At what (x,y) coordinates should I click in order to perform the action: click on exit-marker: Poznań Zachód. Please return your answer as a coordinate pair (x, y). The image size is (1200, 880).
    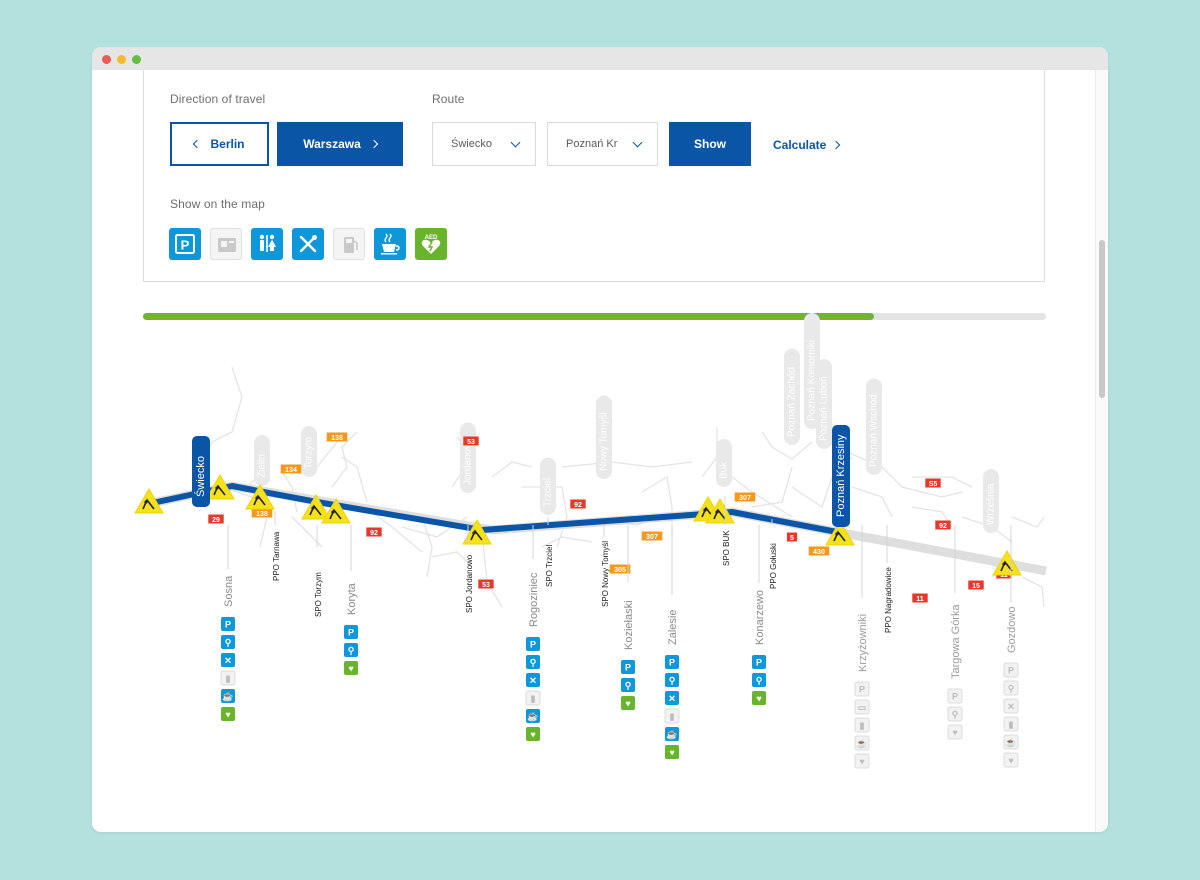
    Looking at the image, I should click on (792, 397).